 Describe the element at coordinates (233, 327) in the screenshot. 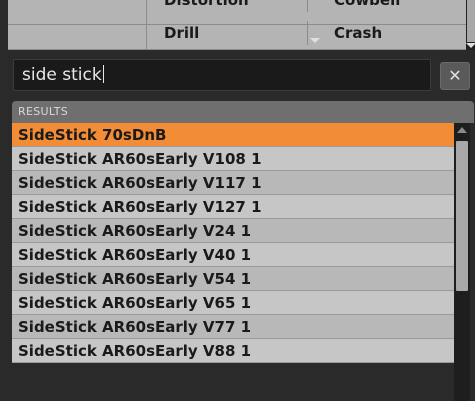

I see `result-item: SideStick AR60sEarly V77 1` at that location.